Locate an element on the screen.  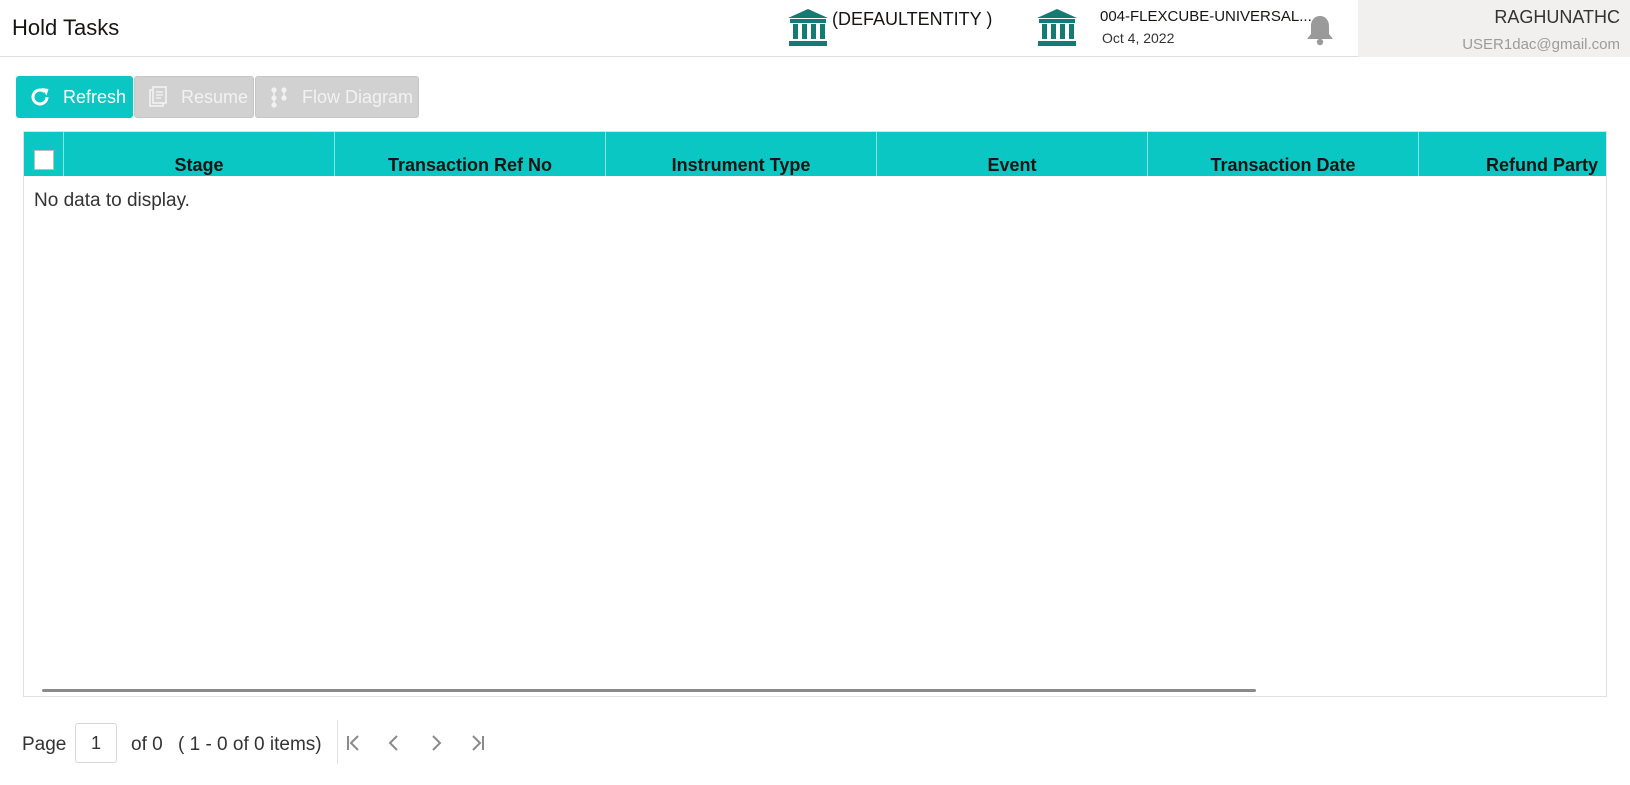
refresh-label: Refresh is located at coordinates (95, 96).